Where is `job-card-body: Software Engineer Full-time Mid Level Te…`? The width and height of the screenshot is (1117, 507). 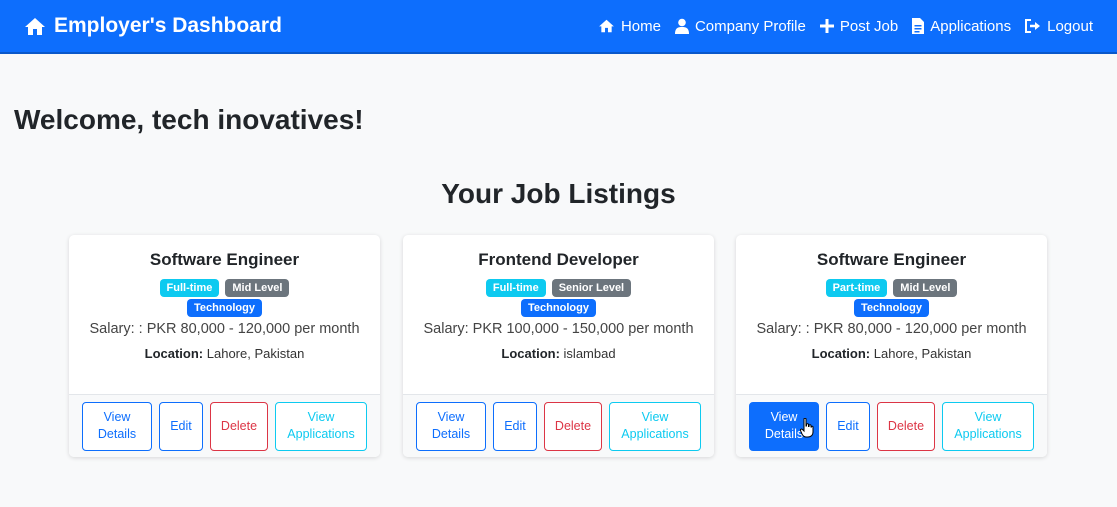
job-card-body: Software Engineer Full-time Mid Level Te… is located at coordinates (224, 314).